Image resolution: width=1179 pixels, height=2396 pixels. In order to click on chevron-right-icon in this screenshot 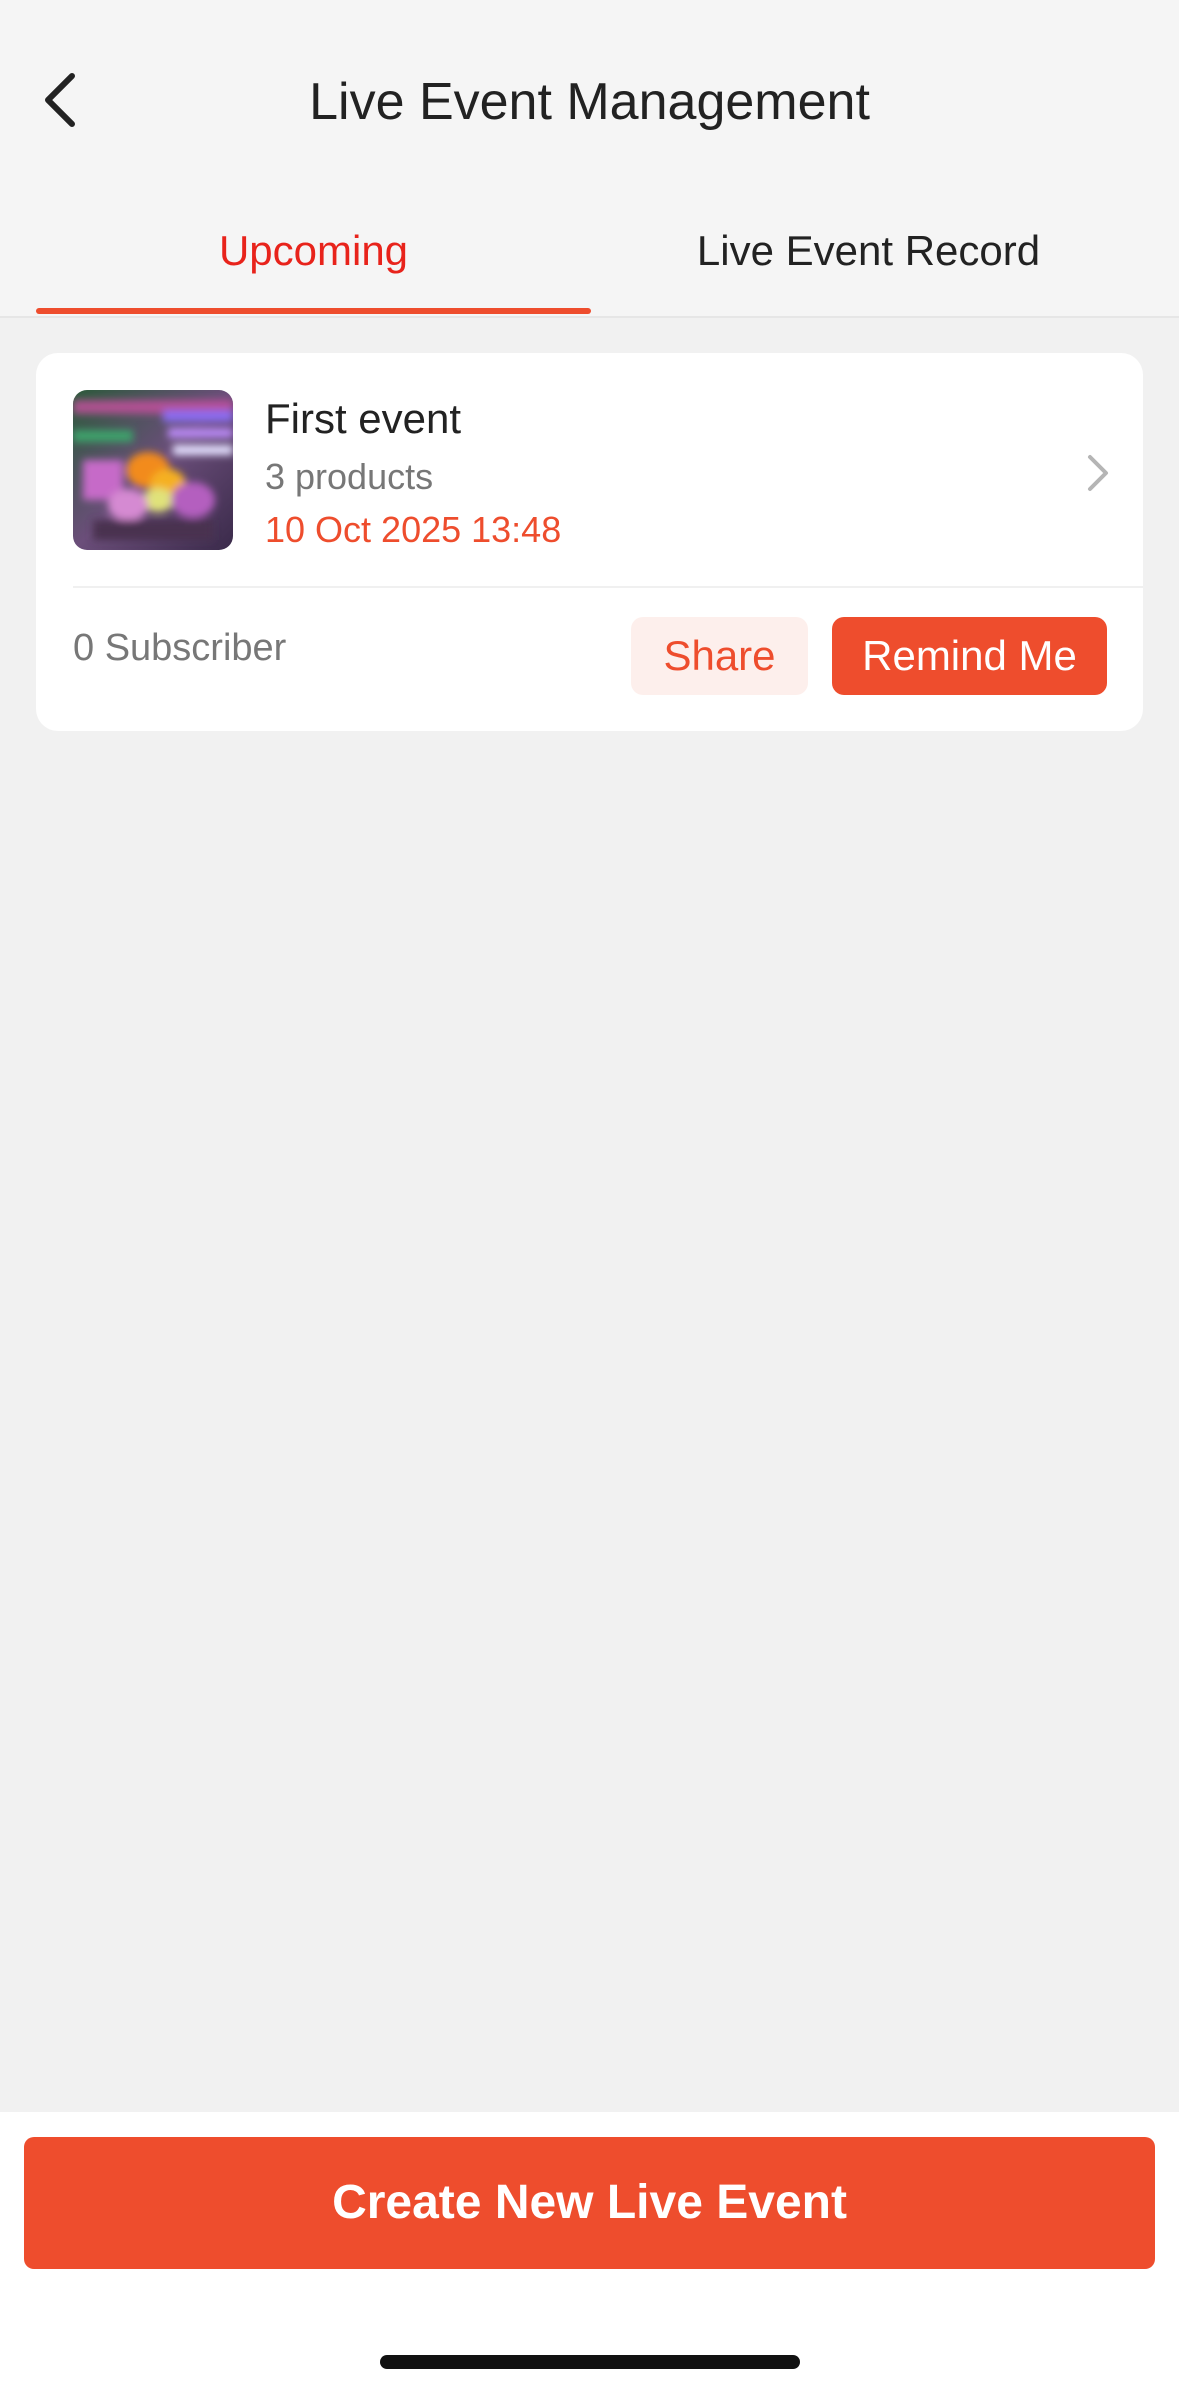, I will do `click(1098, 473)`.